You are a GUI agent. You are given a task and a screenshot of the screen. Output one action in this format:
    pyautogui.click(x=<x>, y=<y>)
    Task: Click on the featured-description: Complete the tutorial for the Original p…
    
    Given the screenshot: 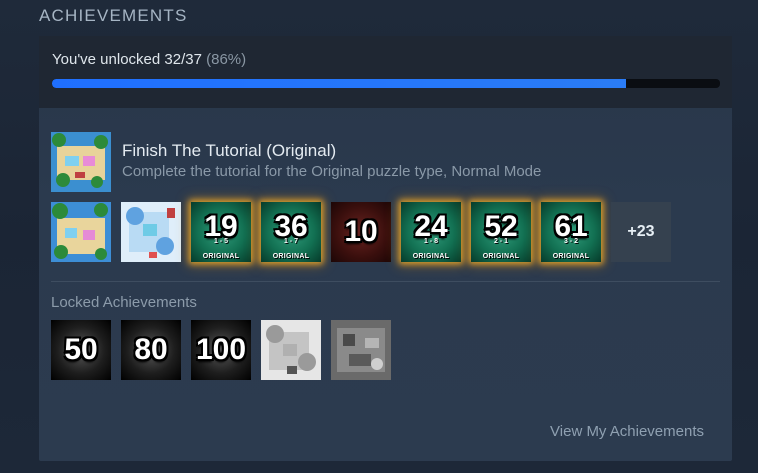 What is the action you would take?
    pyautogui.click(x=332, y=171)
    